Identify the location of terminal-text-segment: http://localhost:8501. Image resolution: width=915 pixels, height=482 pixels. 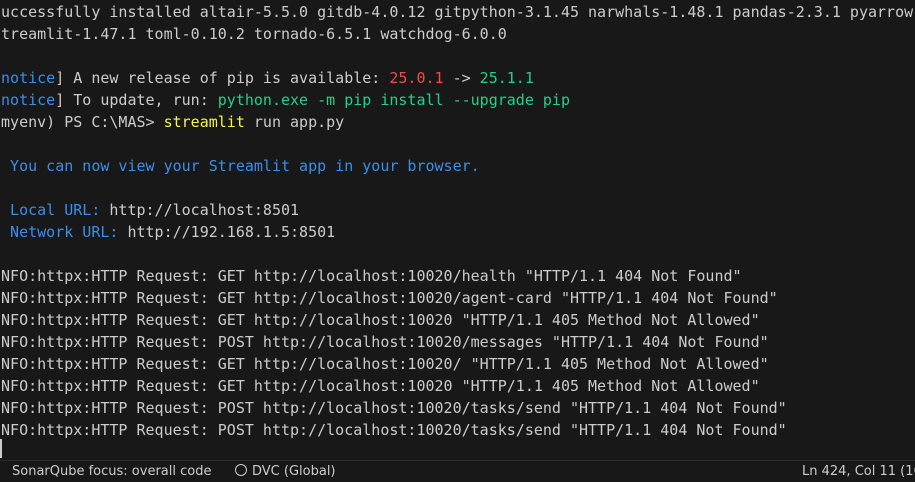
(204, 210).